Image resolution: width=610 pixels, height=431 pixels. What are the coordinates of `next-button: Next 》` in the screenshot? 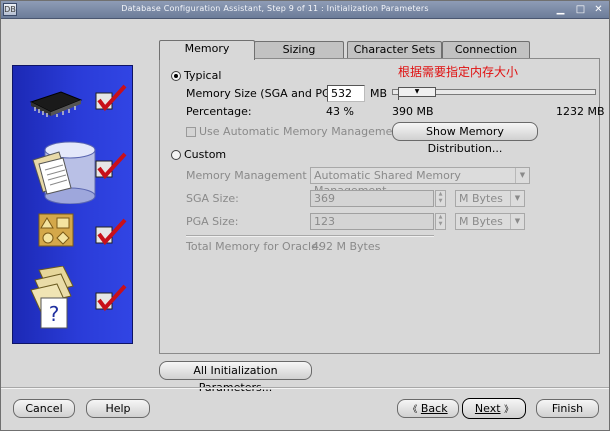 It's located at (494, 408).